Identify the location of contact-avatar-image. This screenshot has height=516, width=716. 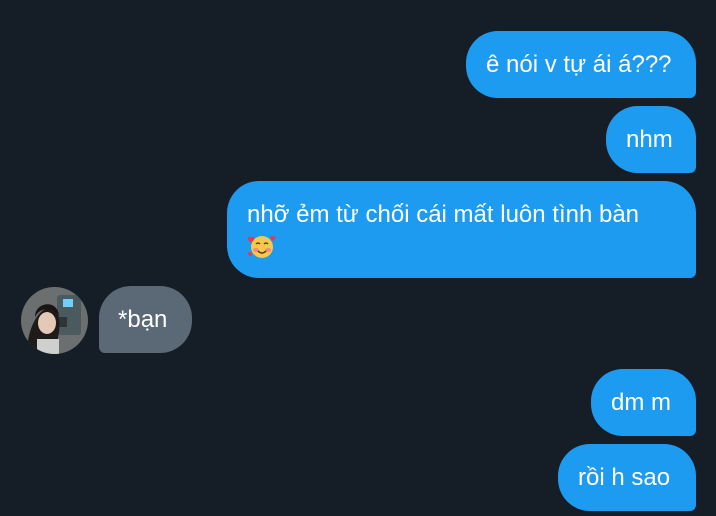
(54, 320).